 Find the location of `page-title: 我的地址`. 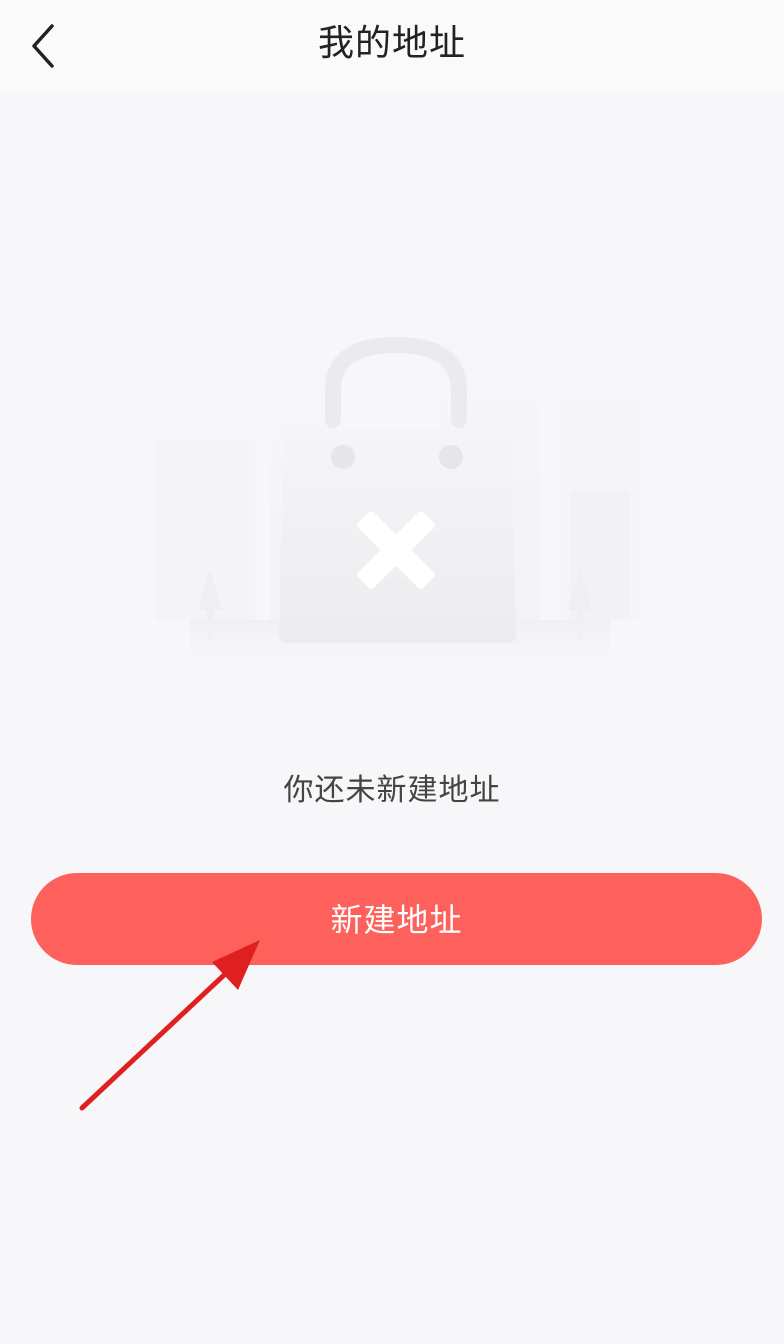

page-title: 我的地址 is located at coordinates (391, 43).